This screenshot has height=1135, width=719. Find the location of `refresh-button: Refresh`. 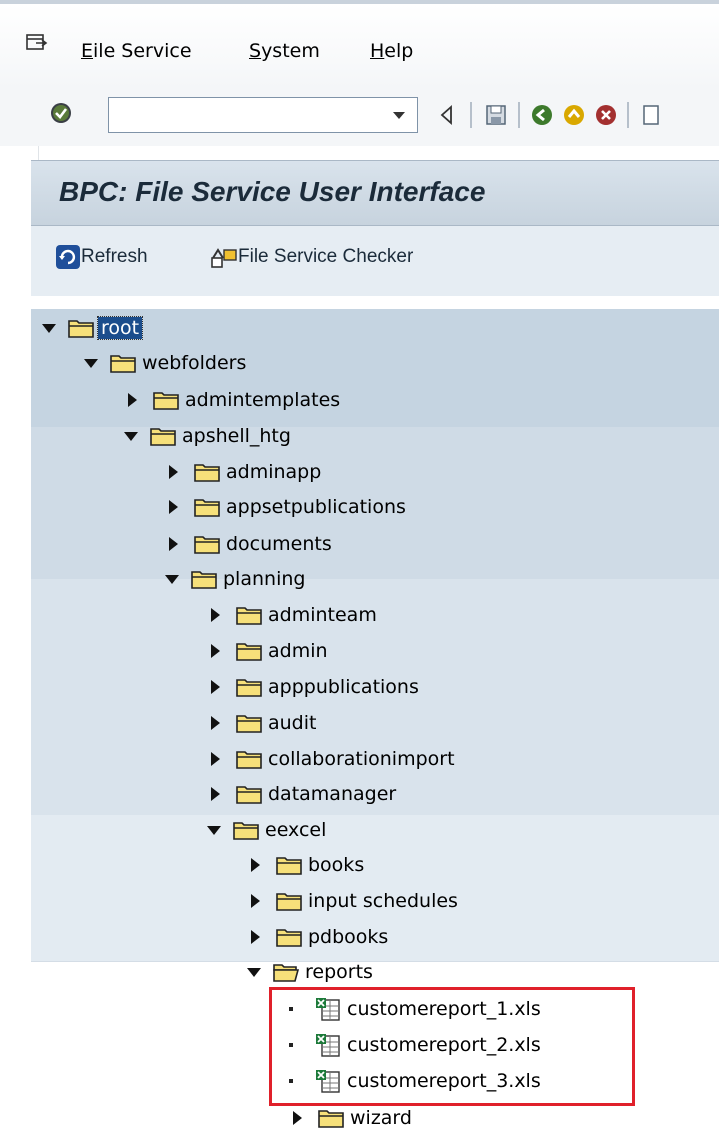

refresh-button: Refresh is located at coordinates (101, 257).